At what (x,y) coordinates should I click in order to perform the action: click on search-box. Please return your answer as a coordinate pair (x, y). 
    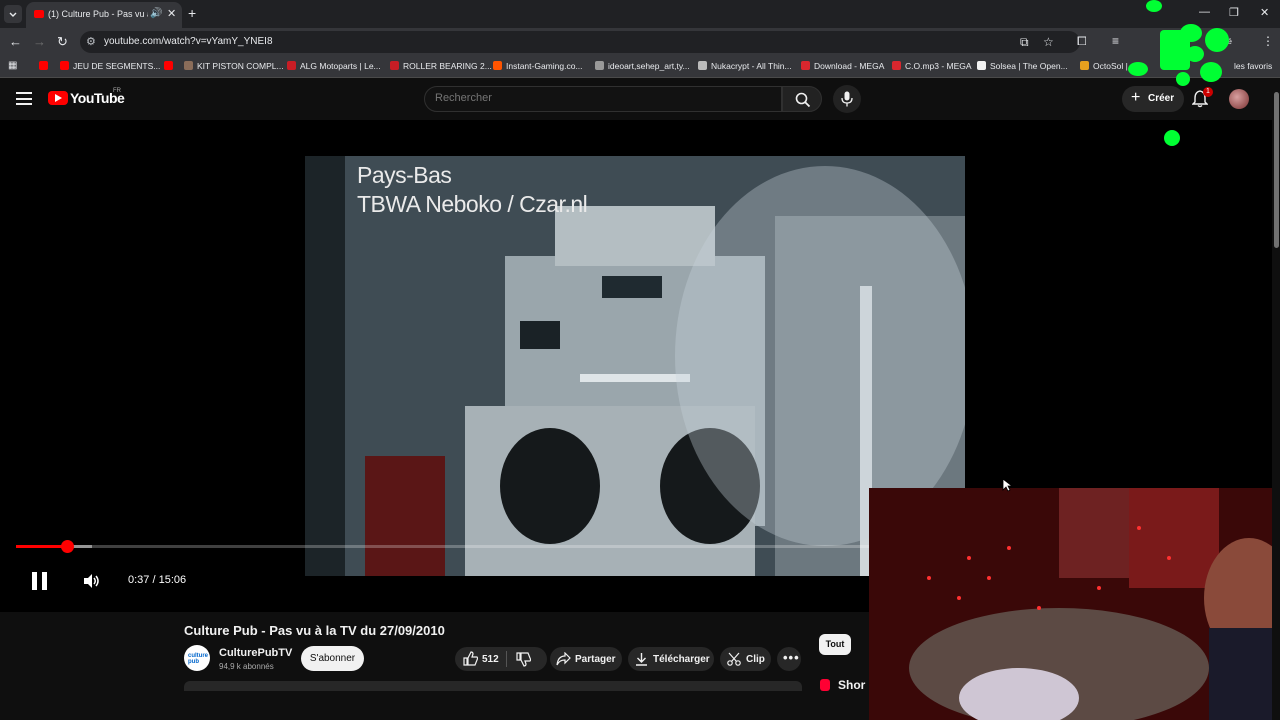
    Looking at the image, I should click on (603, 99).